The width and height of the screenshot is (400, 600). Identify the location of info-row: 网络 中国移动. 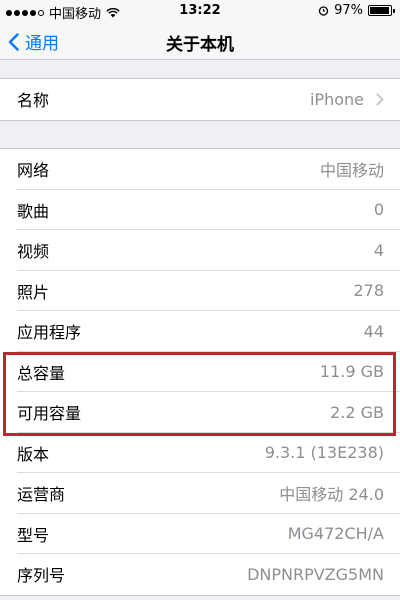
(200, 169).